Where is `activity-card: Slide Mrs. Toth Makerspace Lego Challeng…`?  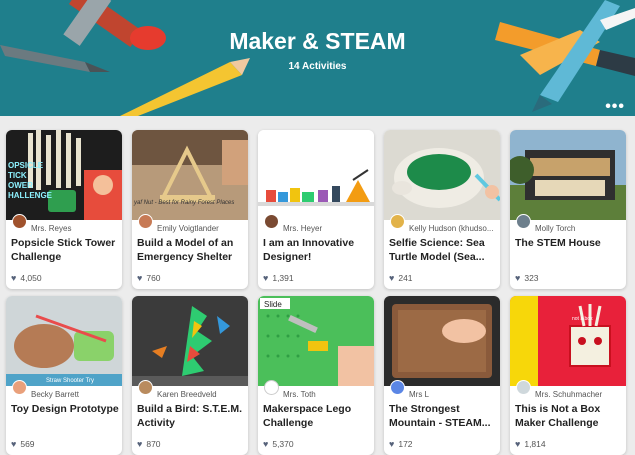 activity-card: Slide Mrs. Toth Makerspace Lego Challeng… is located at coordinates (316, 375).